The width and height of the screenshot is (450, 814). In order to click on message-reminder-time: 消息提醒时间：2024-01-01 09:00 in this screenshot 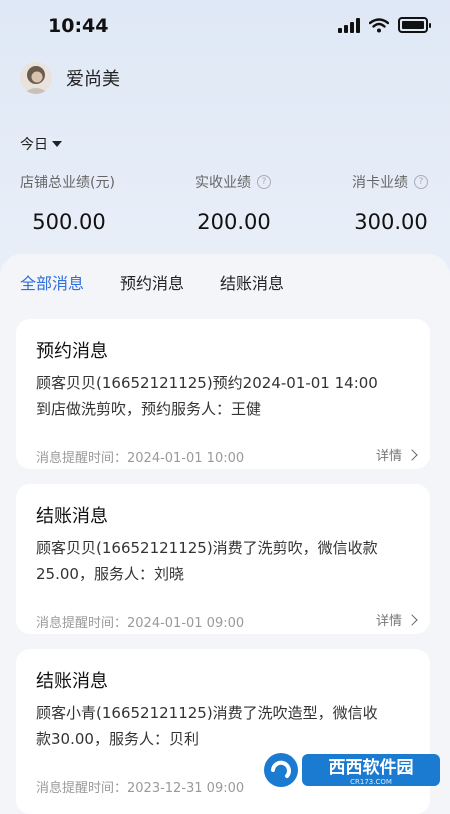, I will do `click(140, 623)`.